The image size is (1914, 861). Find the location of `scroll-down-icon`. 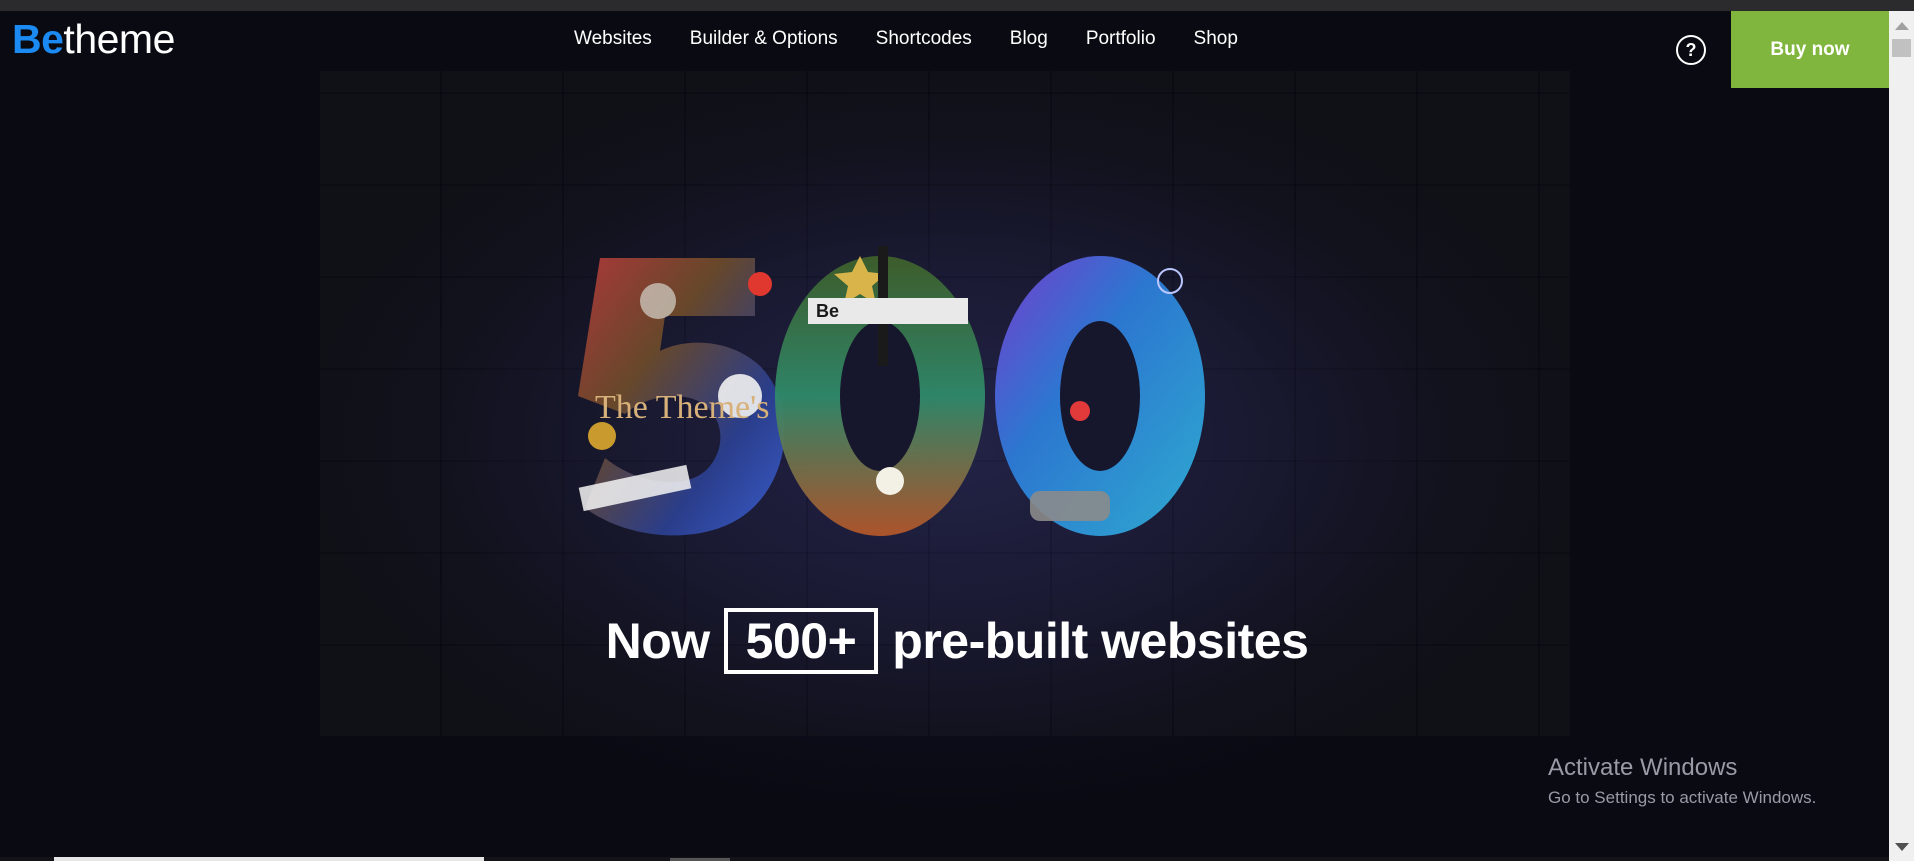

scroll-down-icon is located at coordinates (1902, 847).